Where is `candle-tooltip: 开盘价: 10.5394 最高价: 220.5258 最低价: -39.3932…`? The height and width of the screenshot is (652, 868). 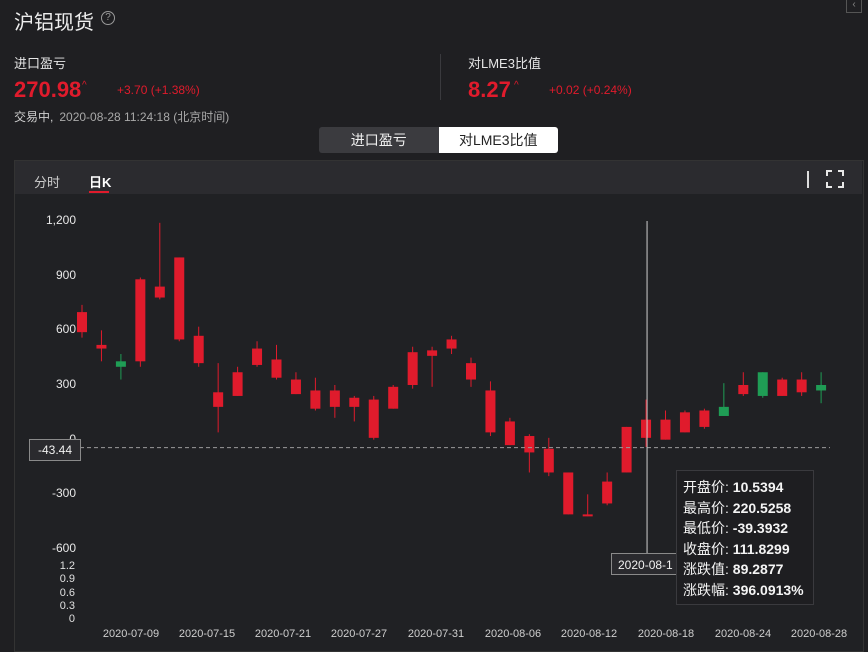
candle-tooltip: 开盘价: 10.5394 最高价: 220.5258 最低价: -39.3932… is located at coordinates (745, 537).